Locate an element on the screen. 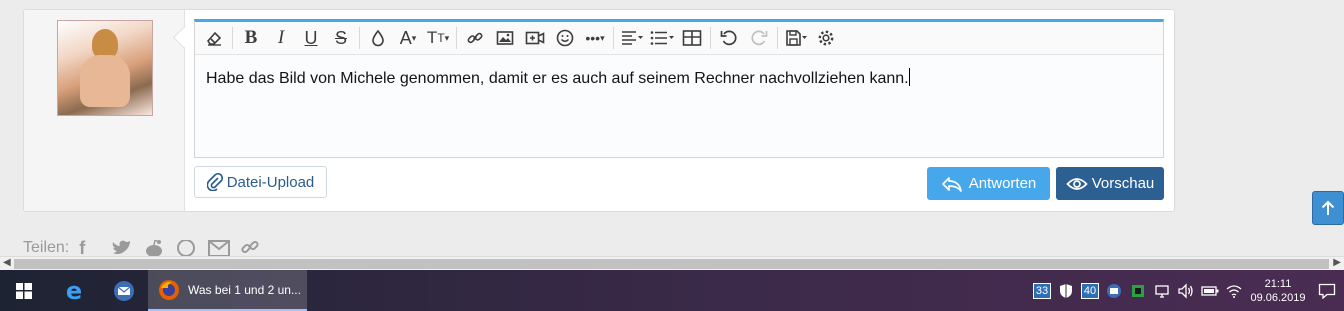  notification-icon is located at coordinates (1327, 291).